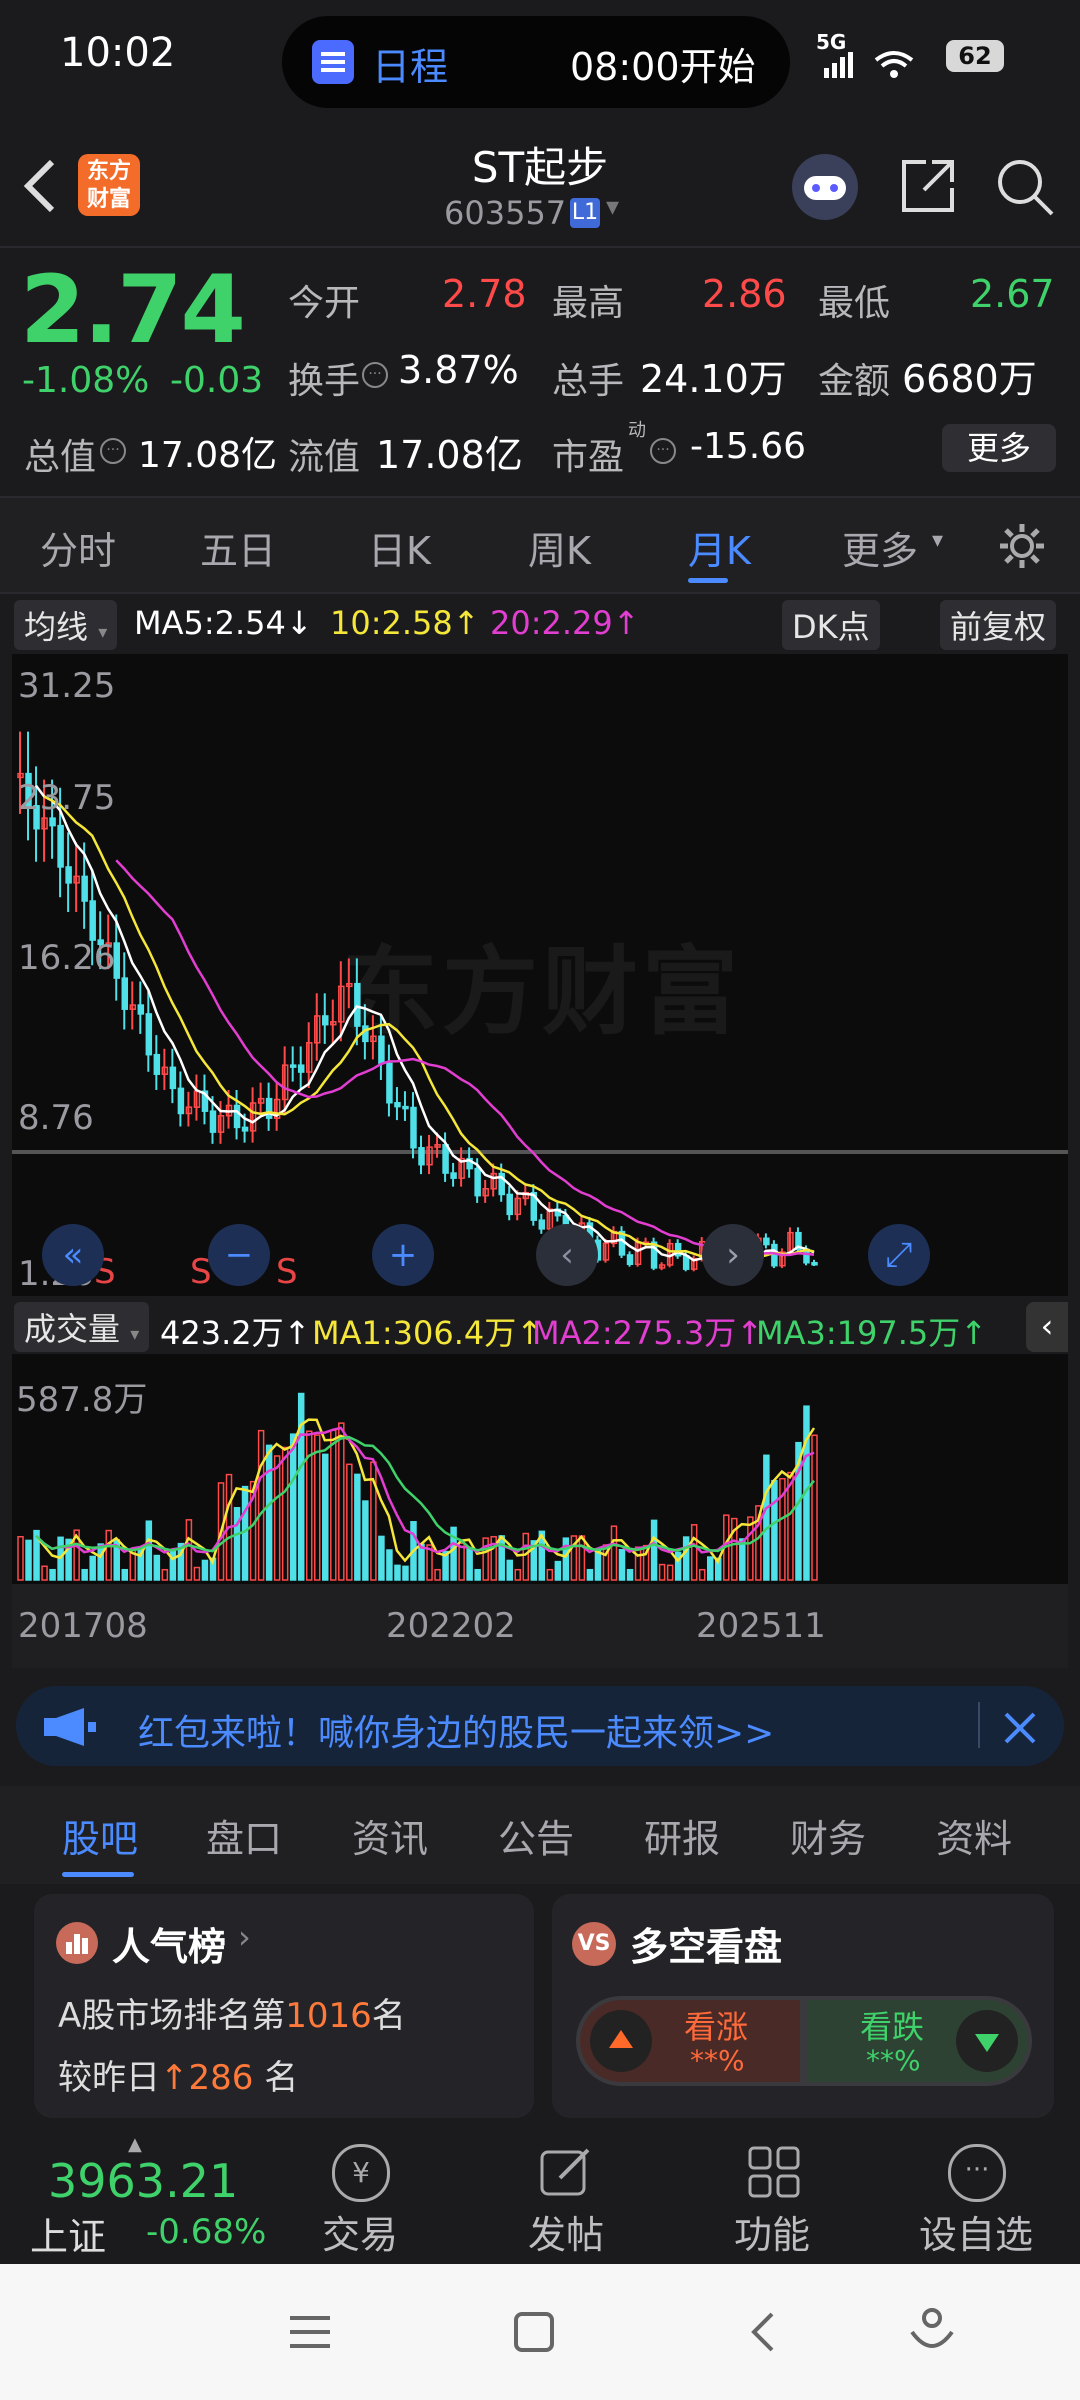 This screenshot has height=2400, width=1080. I want to click on tab-monthly-k: 月K, so click(719, 547).